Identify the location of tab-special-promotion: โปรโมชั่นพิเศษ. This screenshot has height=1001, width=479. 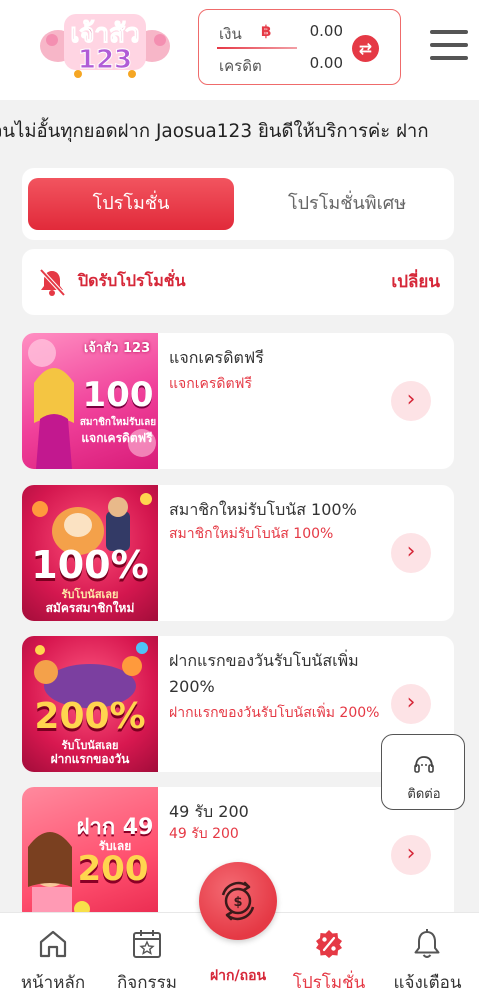
(347, 204).